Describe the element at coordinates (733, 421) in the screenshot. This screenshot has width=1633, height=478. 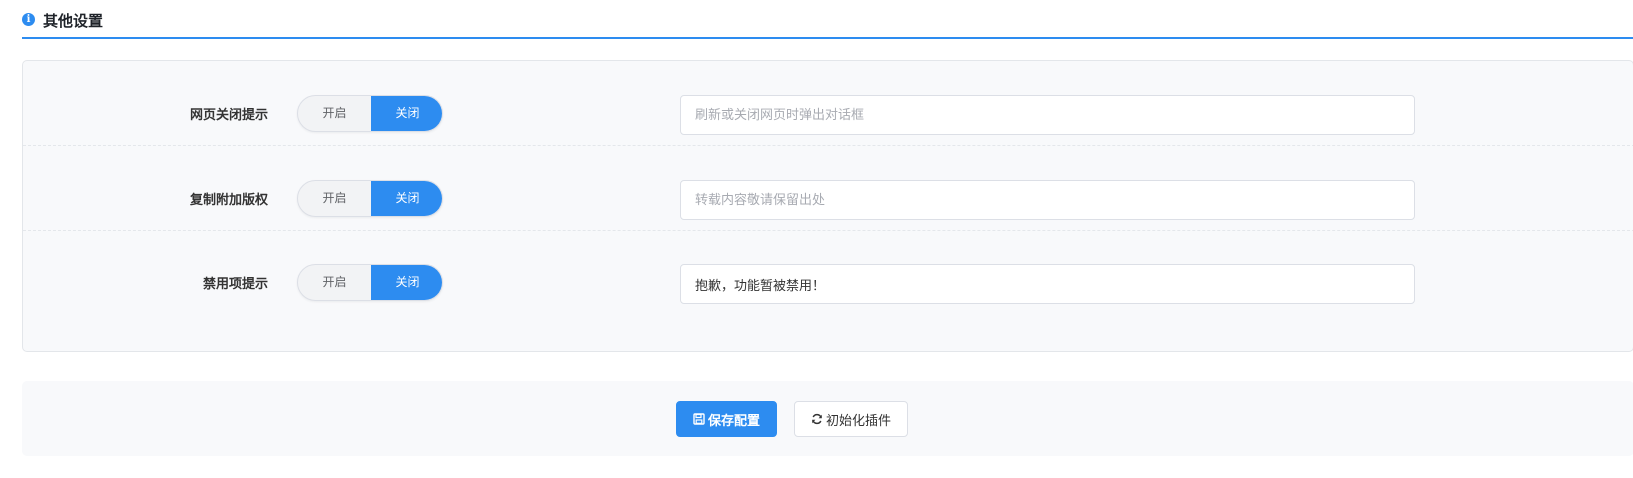
I see `save-config-label: 保存配置` at that location.